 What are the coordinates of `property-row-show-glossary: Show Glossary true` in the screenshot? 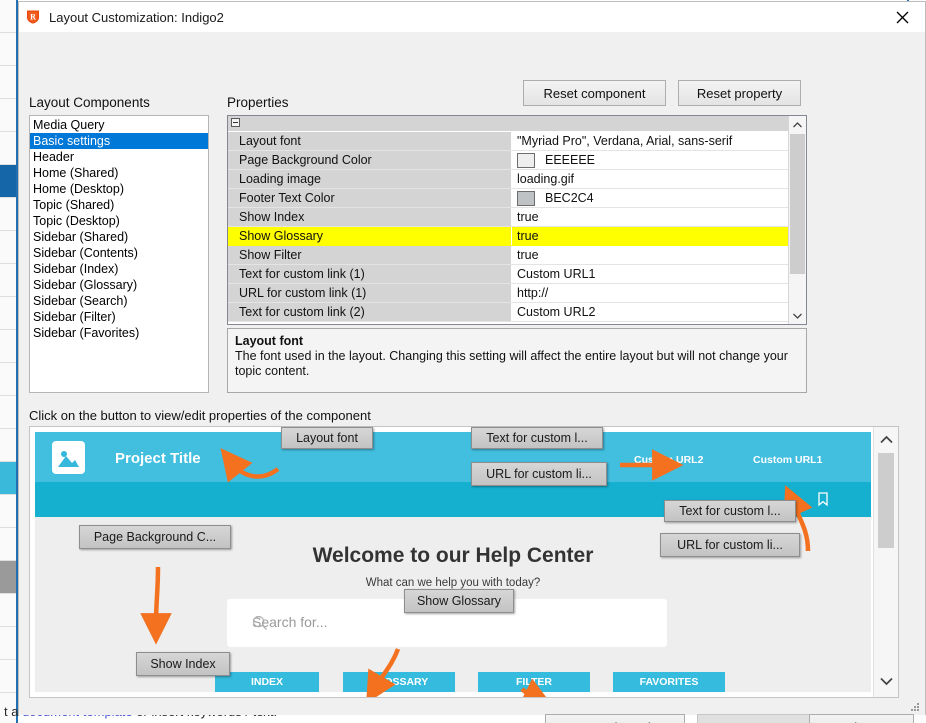 It's located at (517, 236).